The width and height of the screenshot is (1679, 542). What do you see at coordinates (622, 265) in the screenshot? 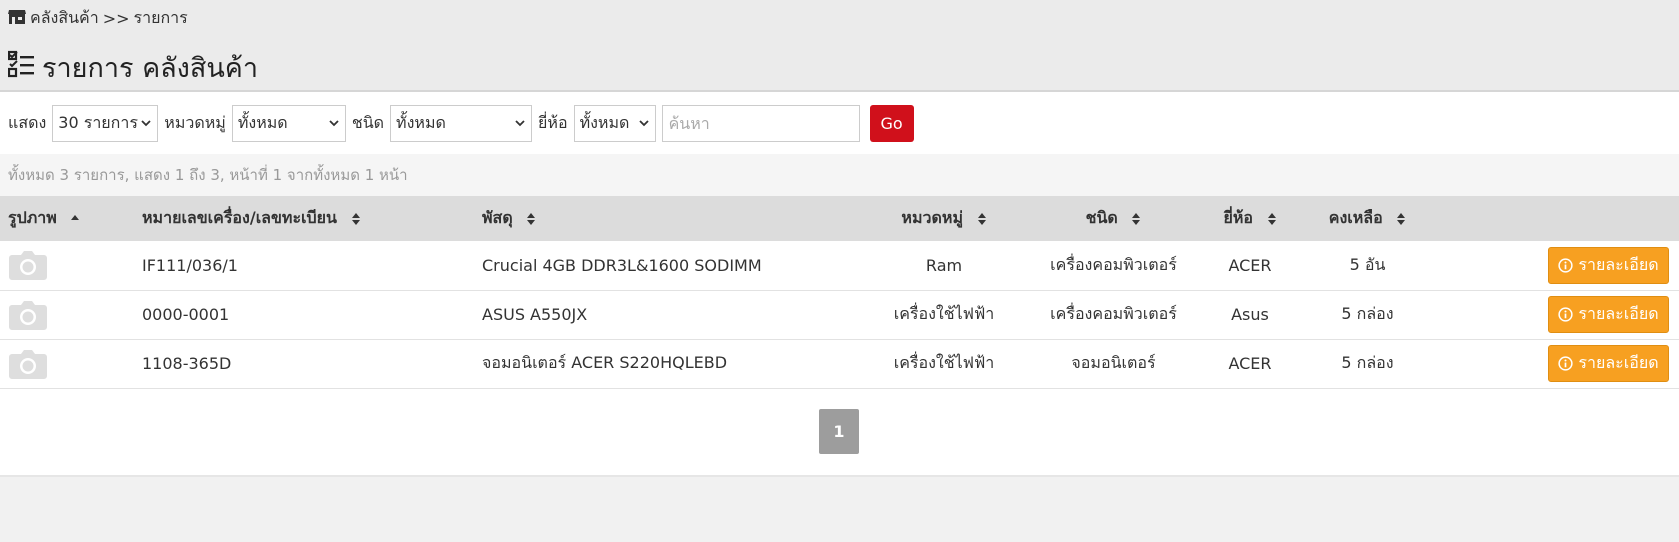
I see `row-item: Crucial 4GB DDR3L&1600 SODIMM` at bounding box center [622, 265].